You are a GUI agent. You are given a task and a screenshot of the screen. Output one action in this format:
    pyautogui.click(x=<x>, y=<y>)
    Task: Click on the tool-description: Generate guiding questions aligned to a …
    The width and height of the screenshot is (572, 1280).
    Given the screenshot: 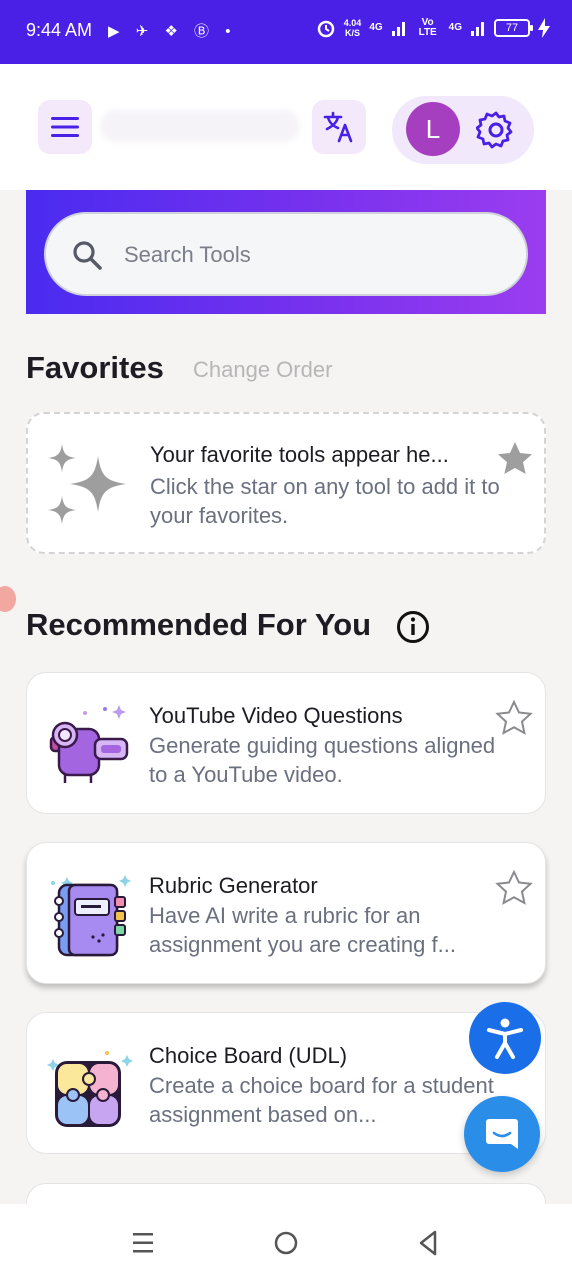 What is the action you would take?
    pyautogui.click(x=322, y=760)
    